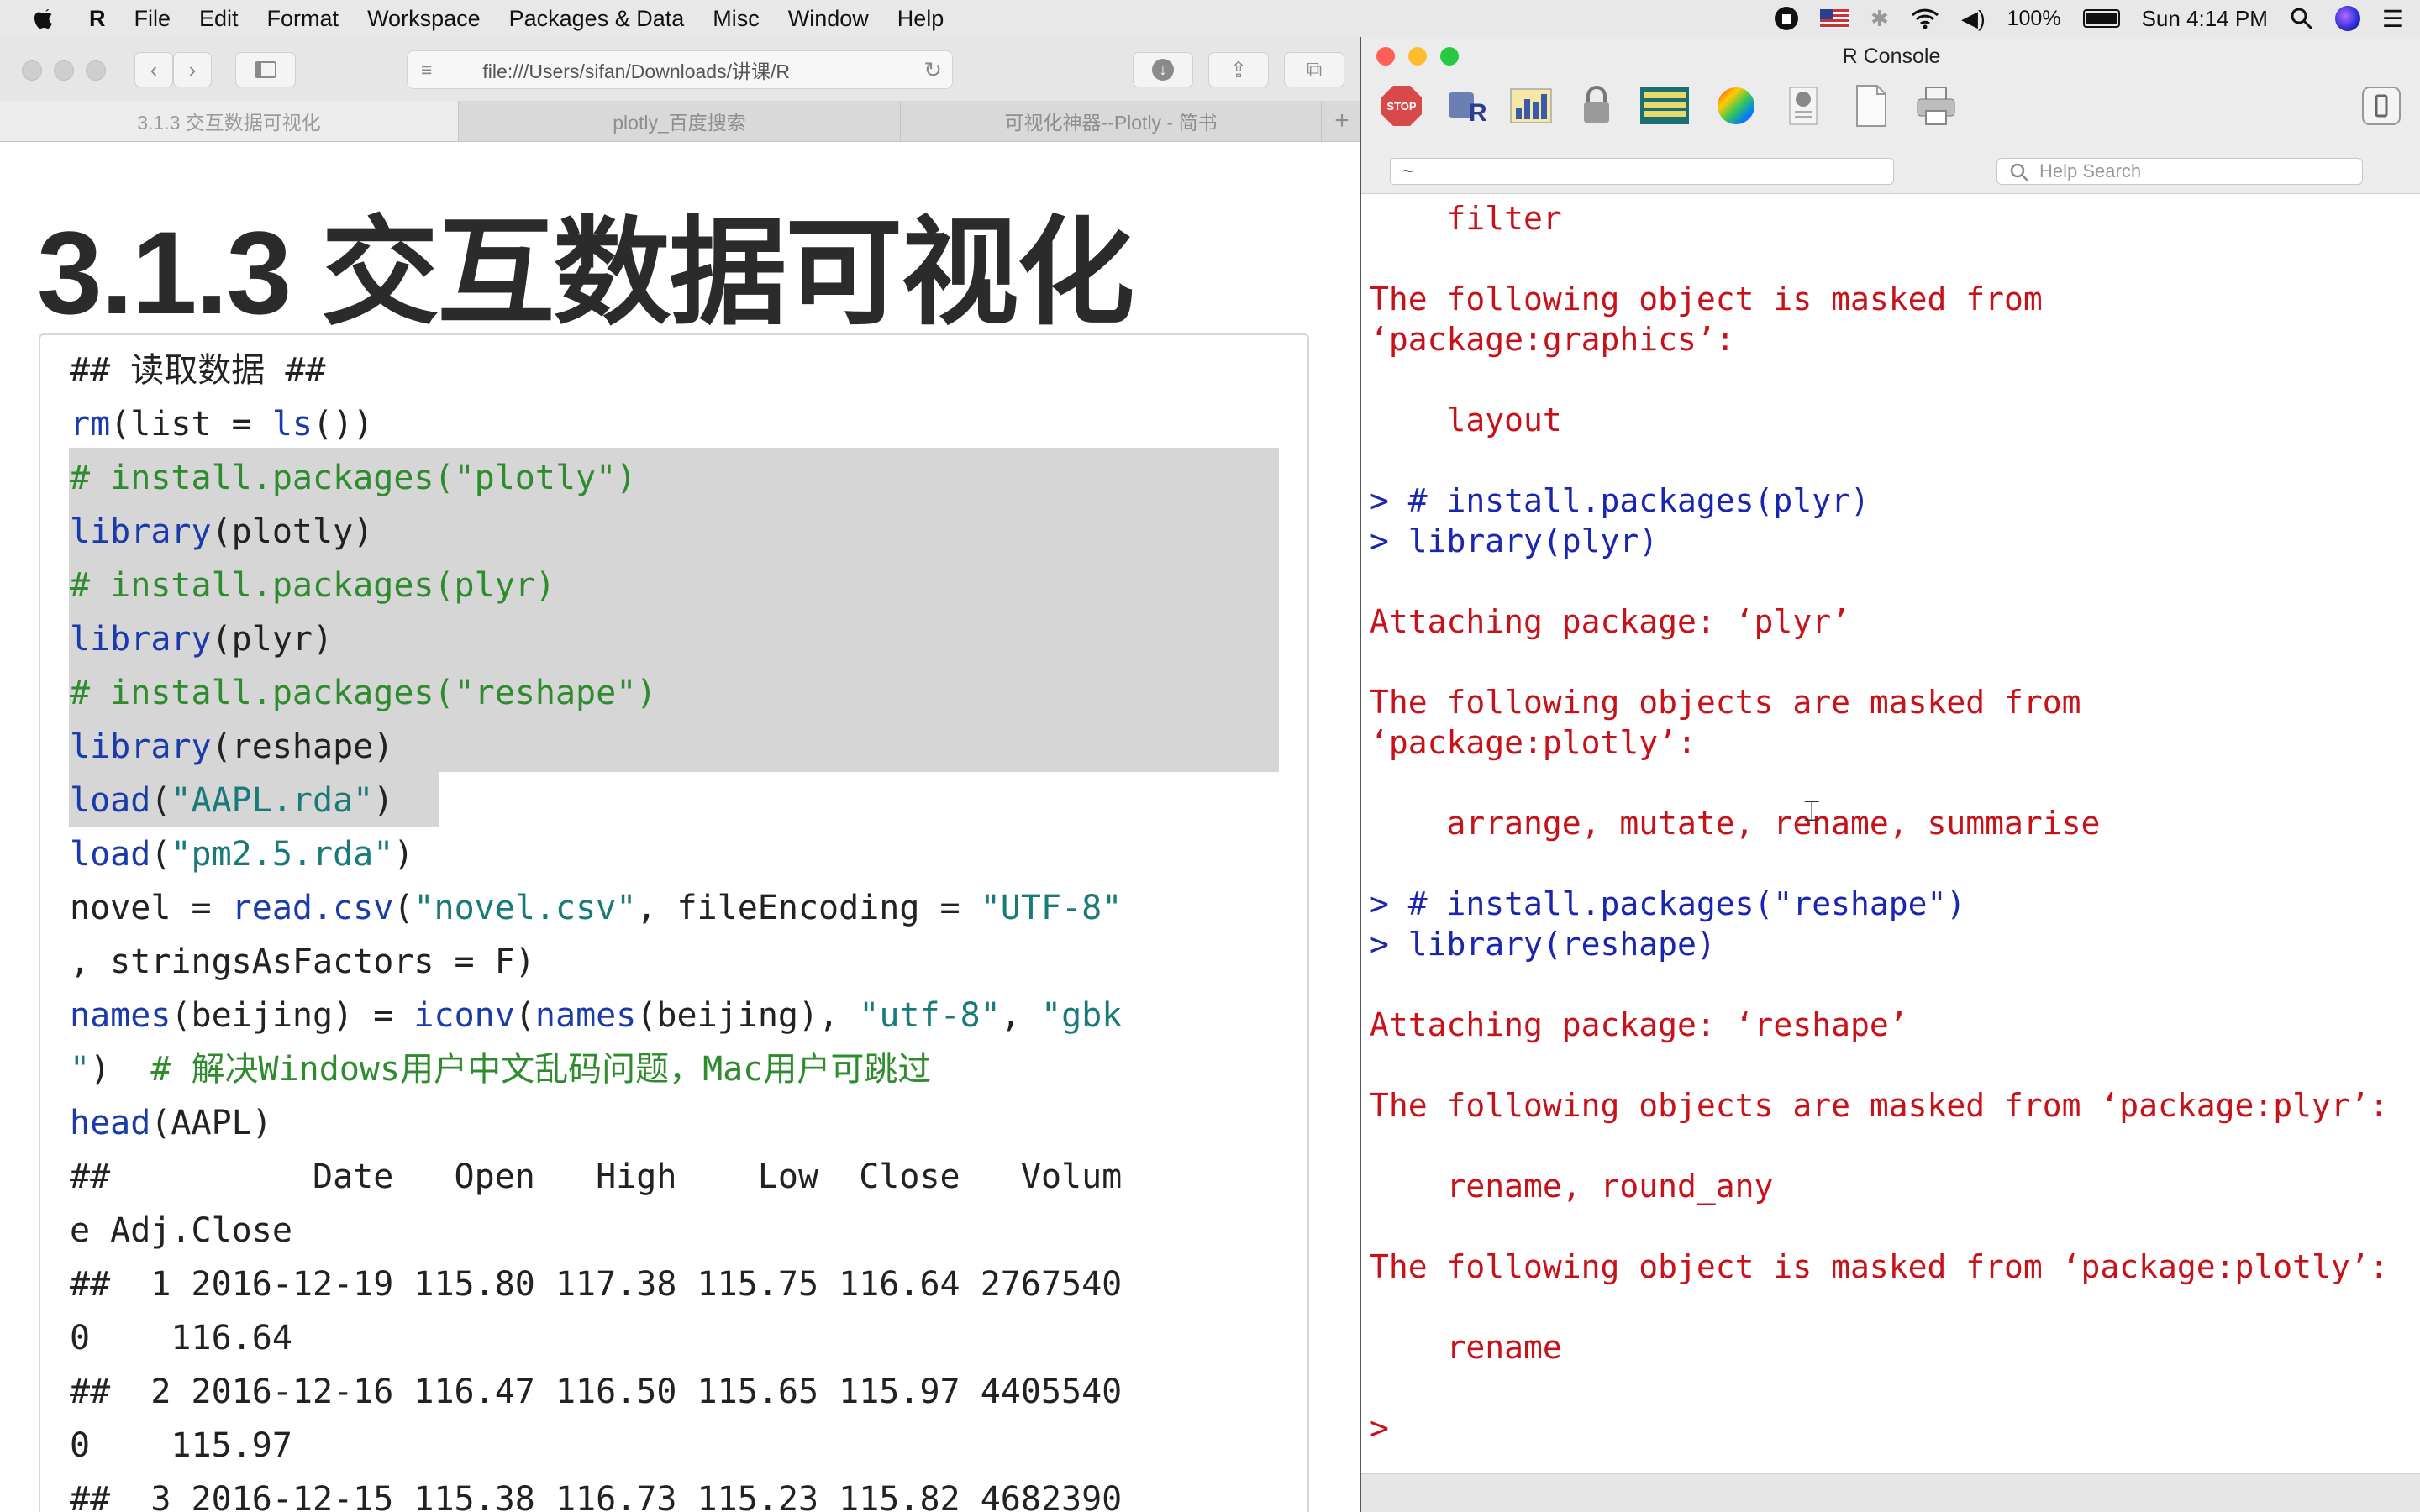 This screenshot has height=1512, width=2420. What do you see at coordinates (1726, 702) in the screenshot?
I see `console-output-line: The following objects are masked from` at bounding box center [1726, 702].